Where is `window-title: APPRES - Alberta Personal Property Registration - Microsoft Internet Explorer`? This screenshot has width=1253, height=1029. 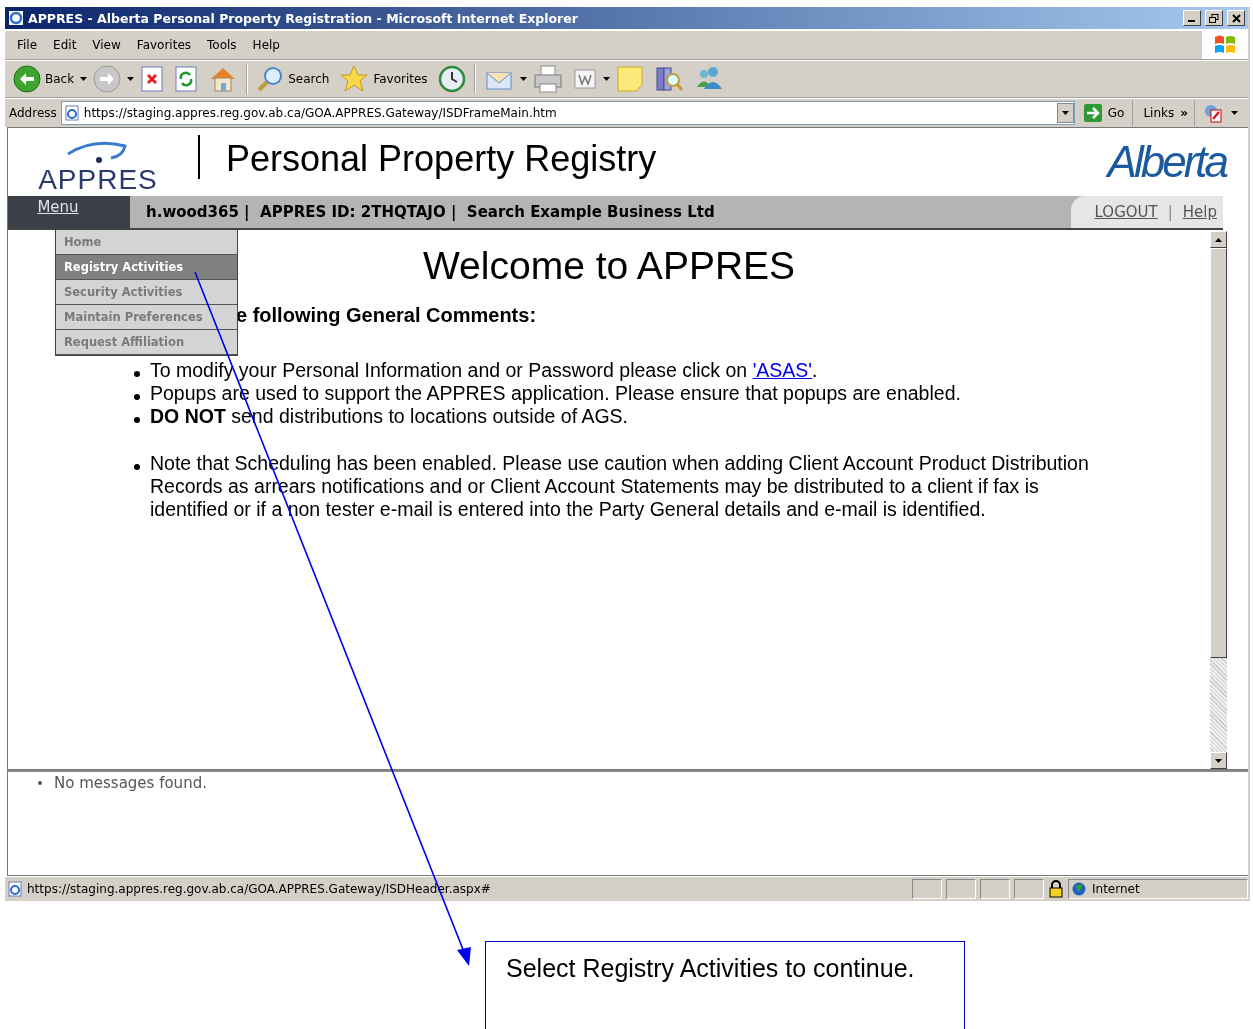
window-title: APPRES - Alberta Personal Property Registration - Microsoft Internet Explorer is located at coordinates (303, 18).